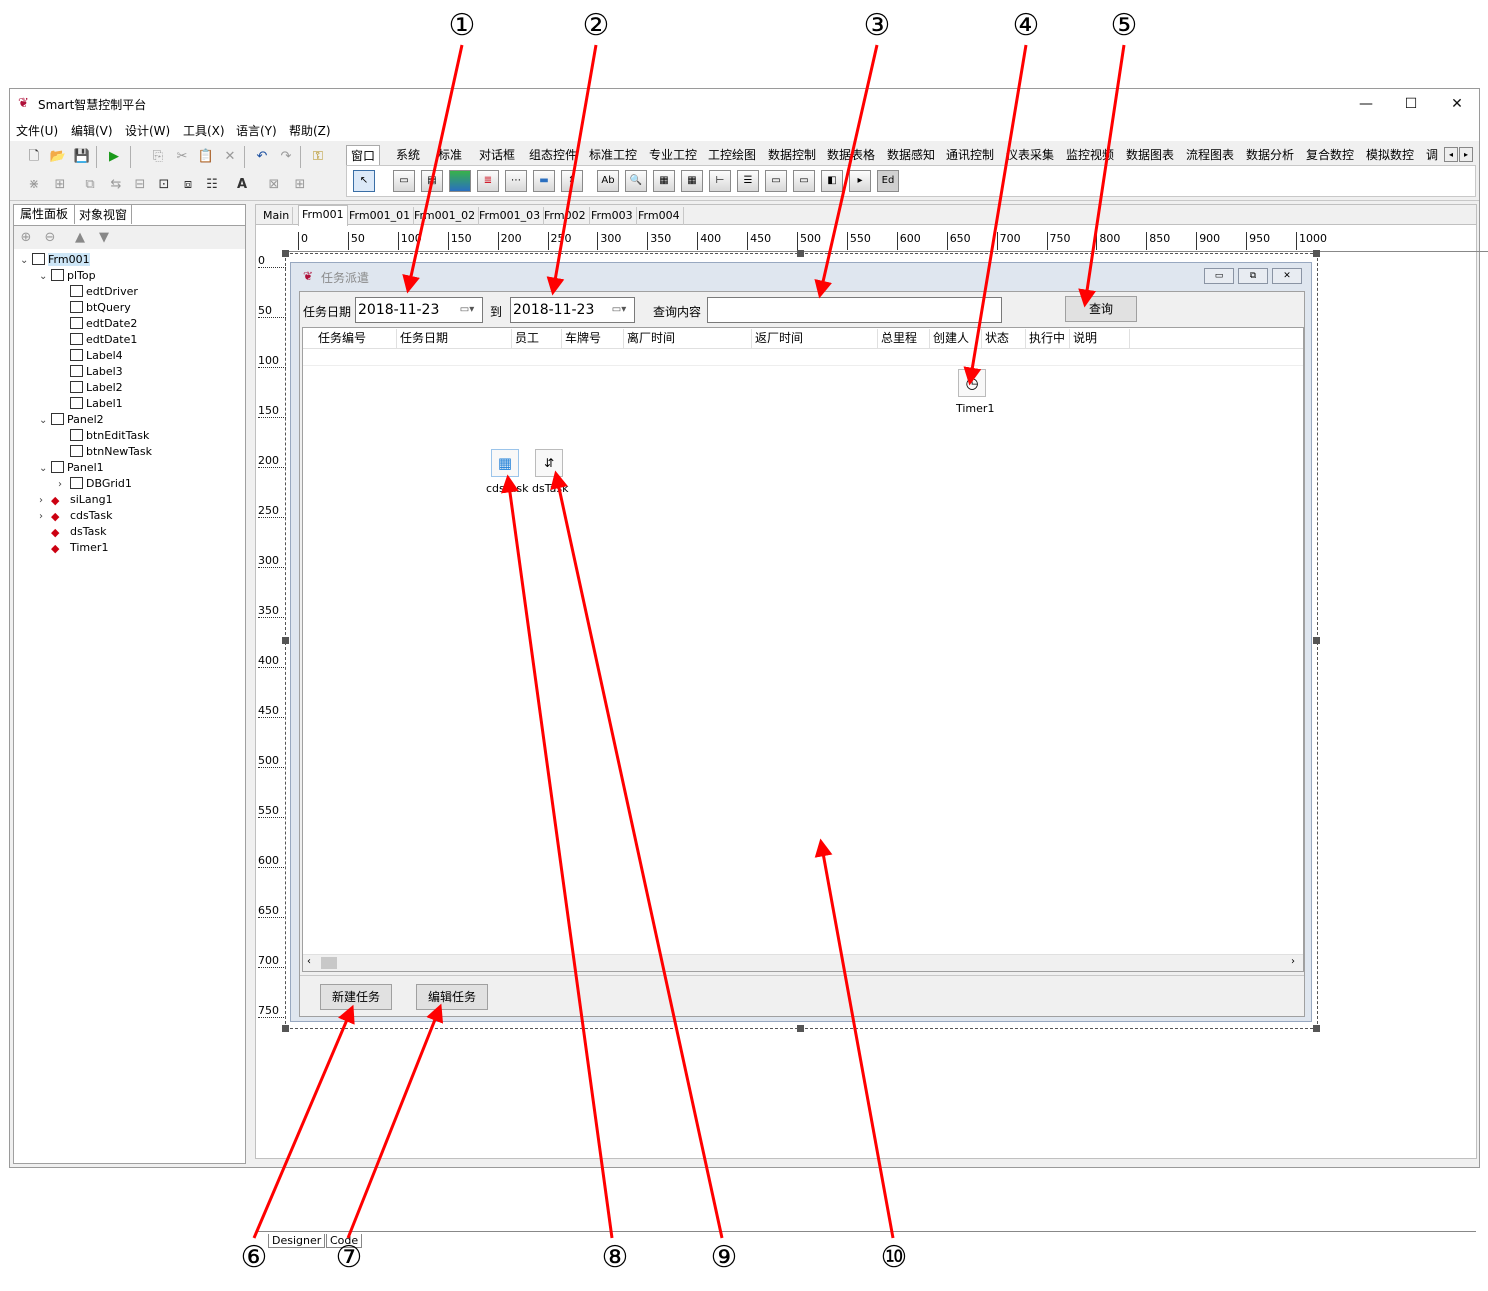 This screenshot has width=1488, height=1291. Describe the element at coordinates (1287, 276) in the screenshot. I see `form-close-icon: ✕` at that location.